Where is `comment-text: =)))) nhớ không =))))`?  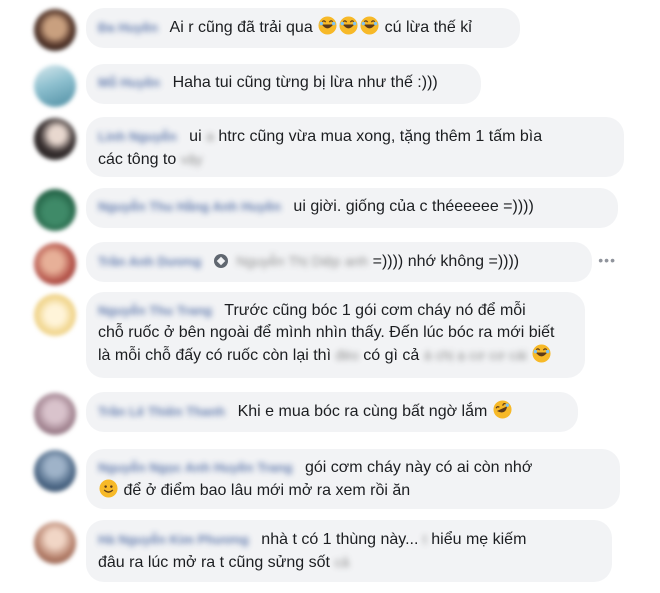 comment-text: =)))) nhớ không =)))) is located at coordinates (446, 261).